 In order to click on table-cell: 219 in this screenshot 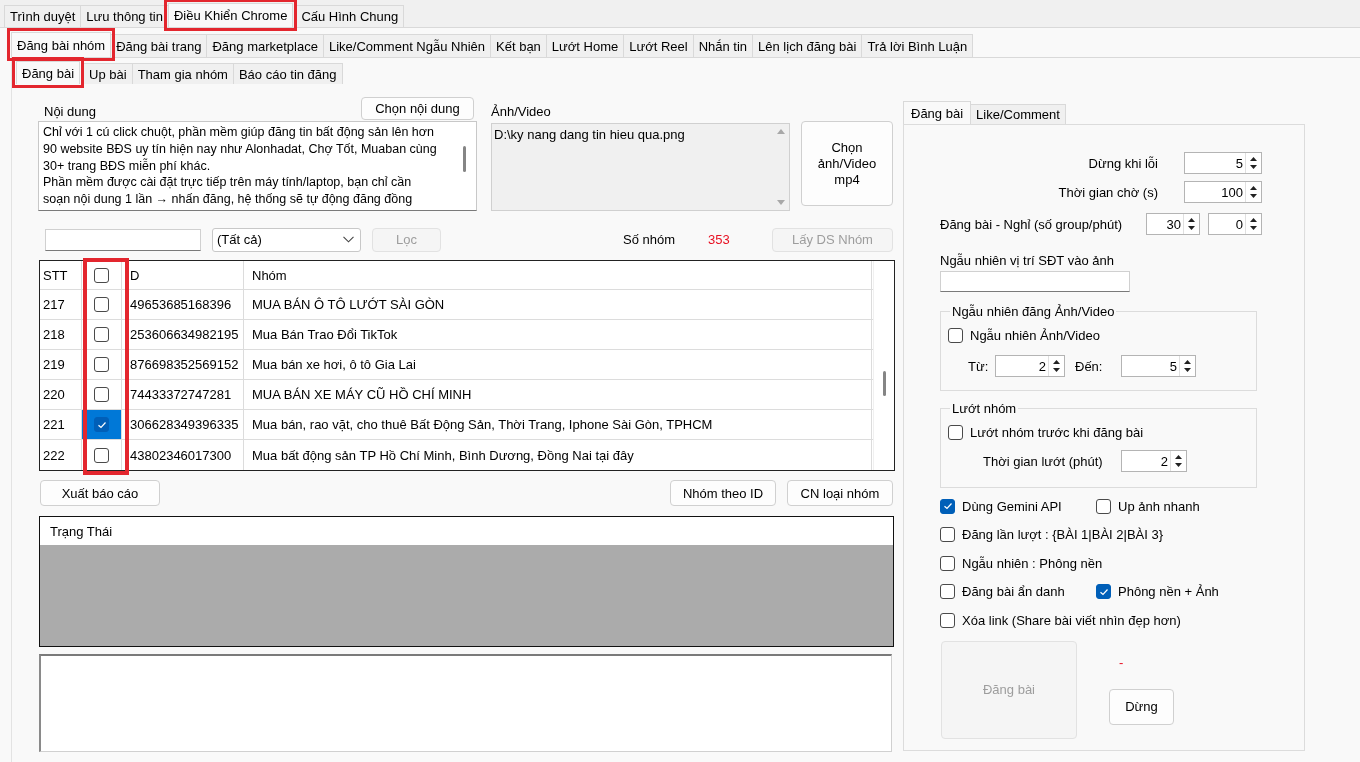, I will do `click(61, 364)`.